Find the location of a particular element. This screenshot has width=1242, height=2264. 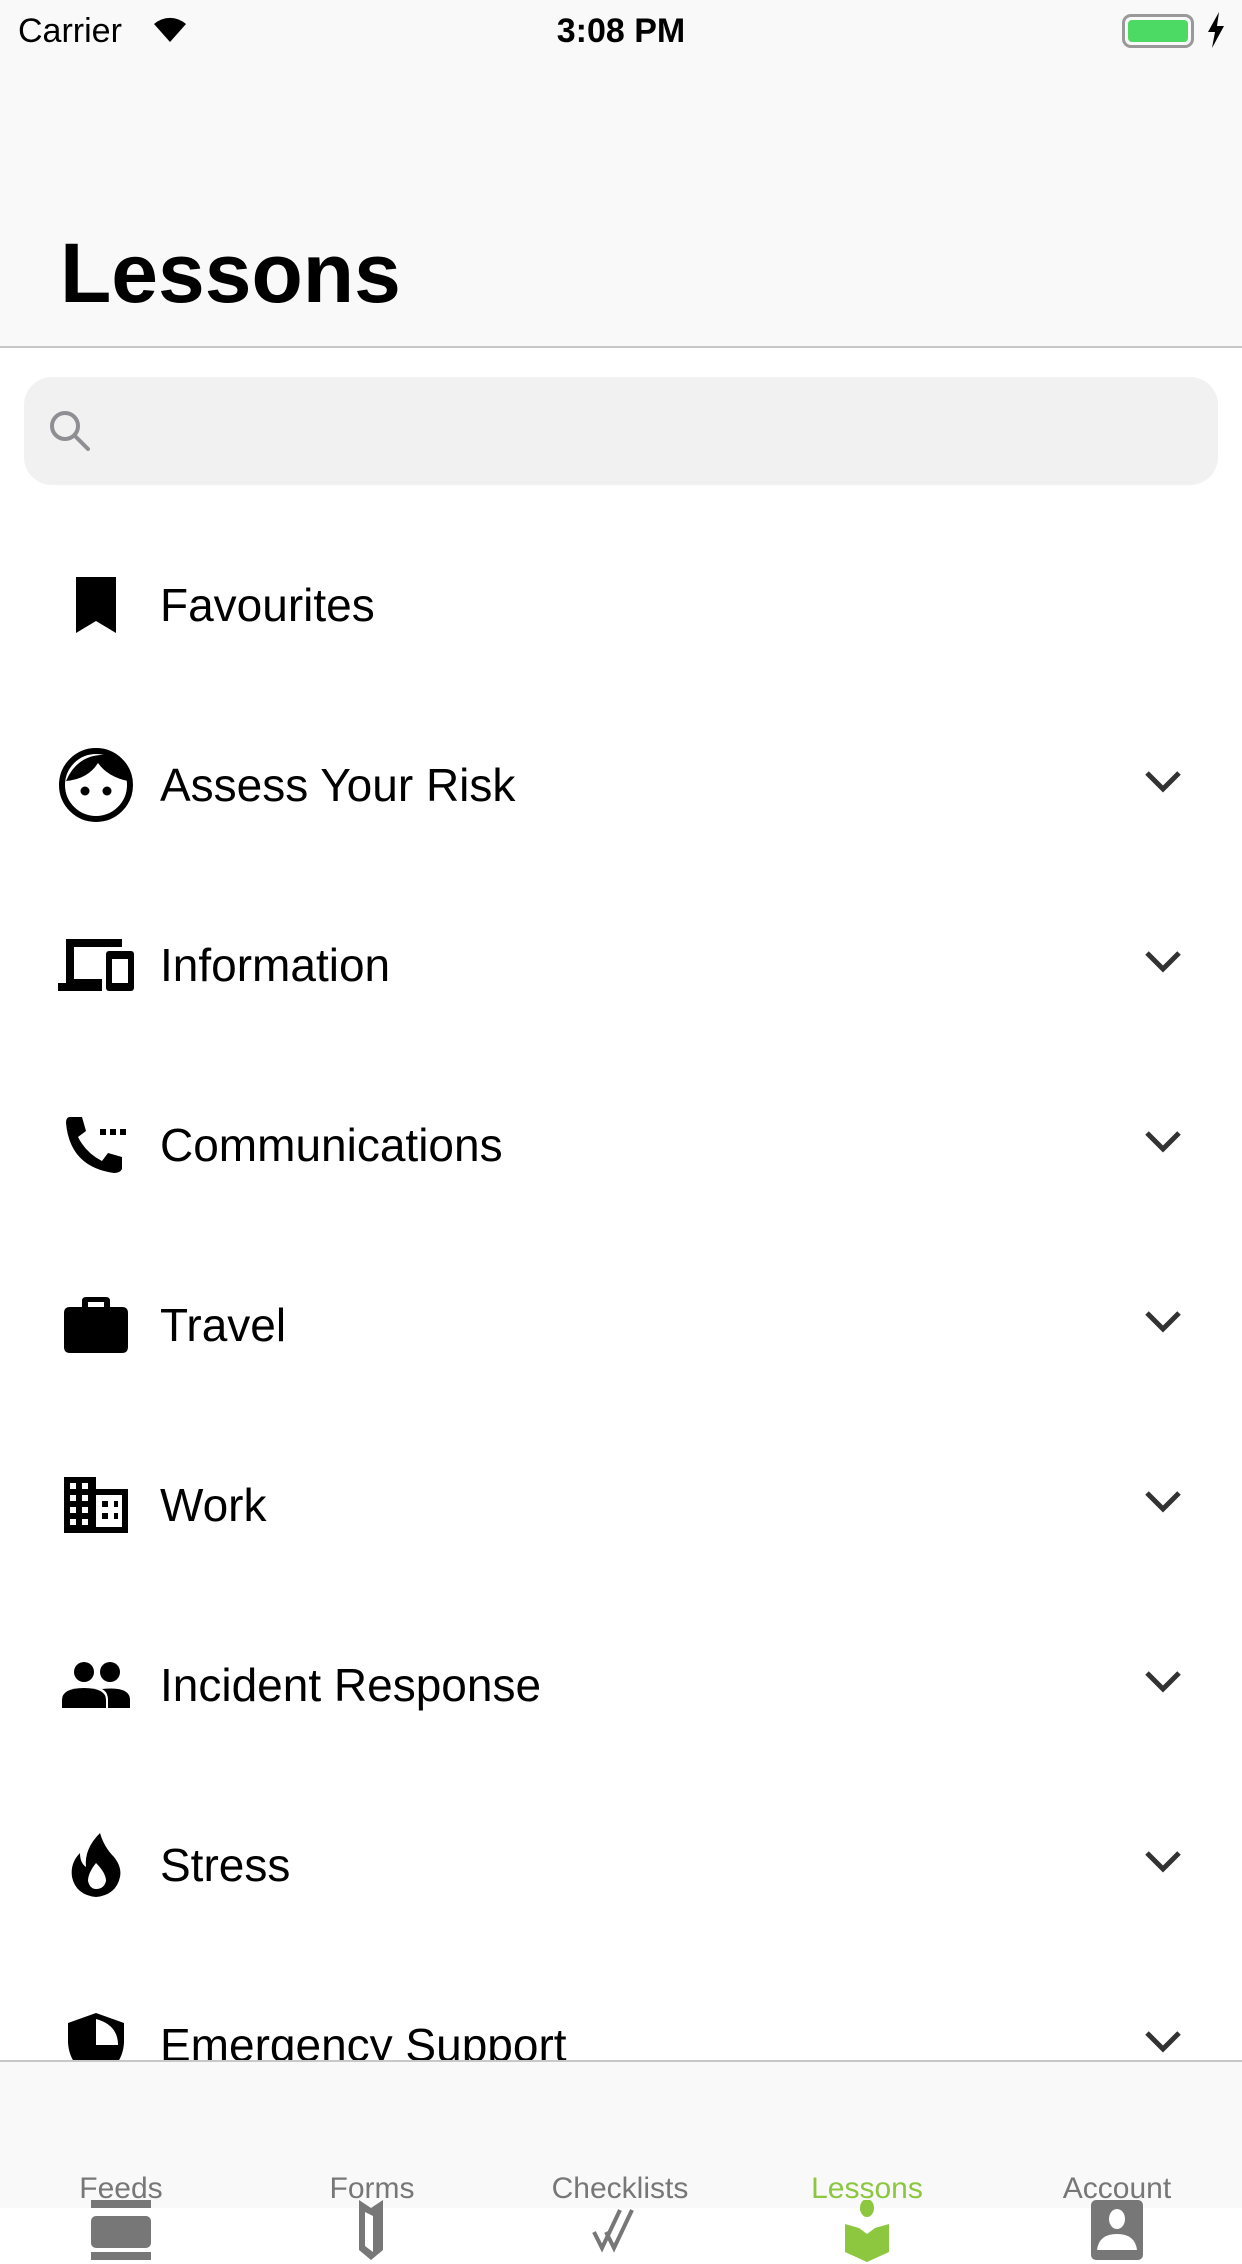

briefcase-icon is located at coordinates (96, 1325).